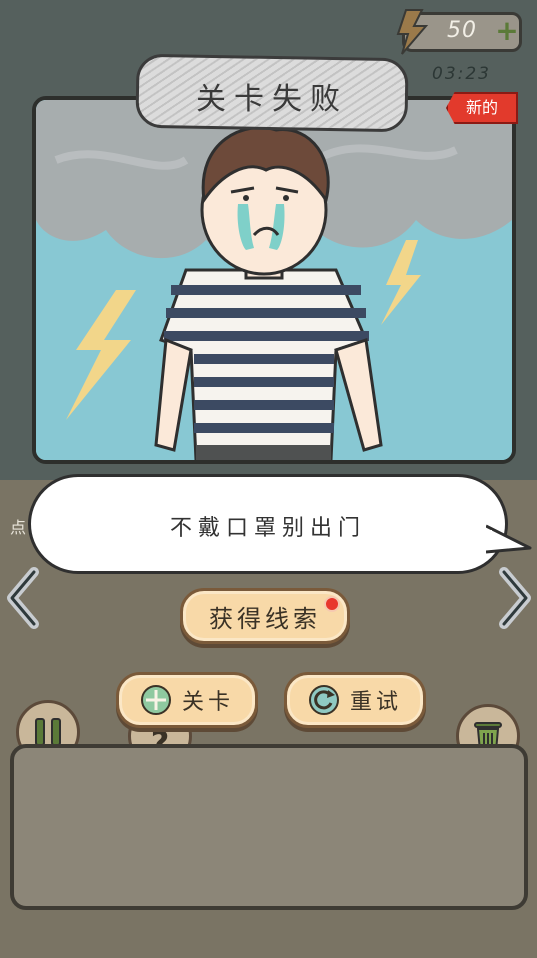 Image resolution: width=537 pixels, height=958 pixels. I want to click on retry-icon, so click(323, 700).